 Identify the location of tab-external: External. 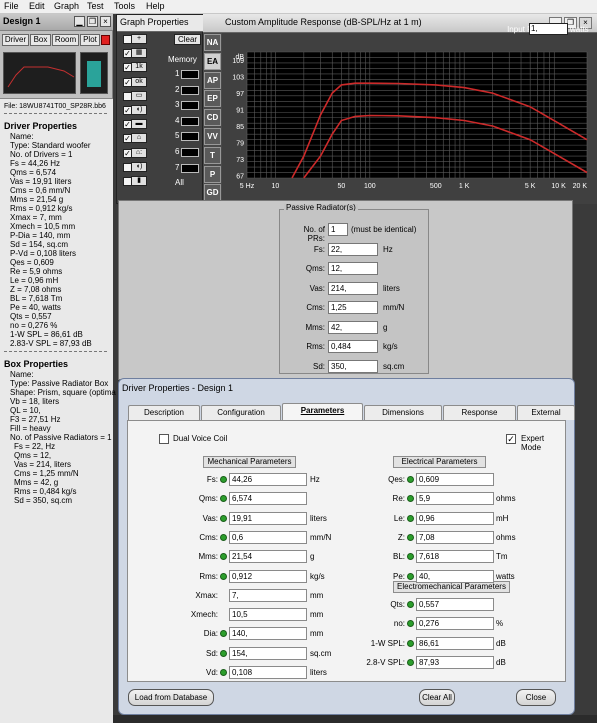
(546, 412).